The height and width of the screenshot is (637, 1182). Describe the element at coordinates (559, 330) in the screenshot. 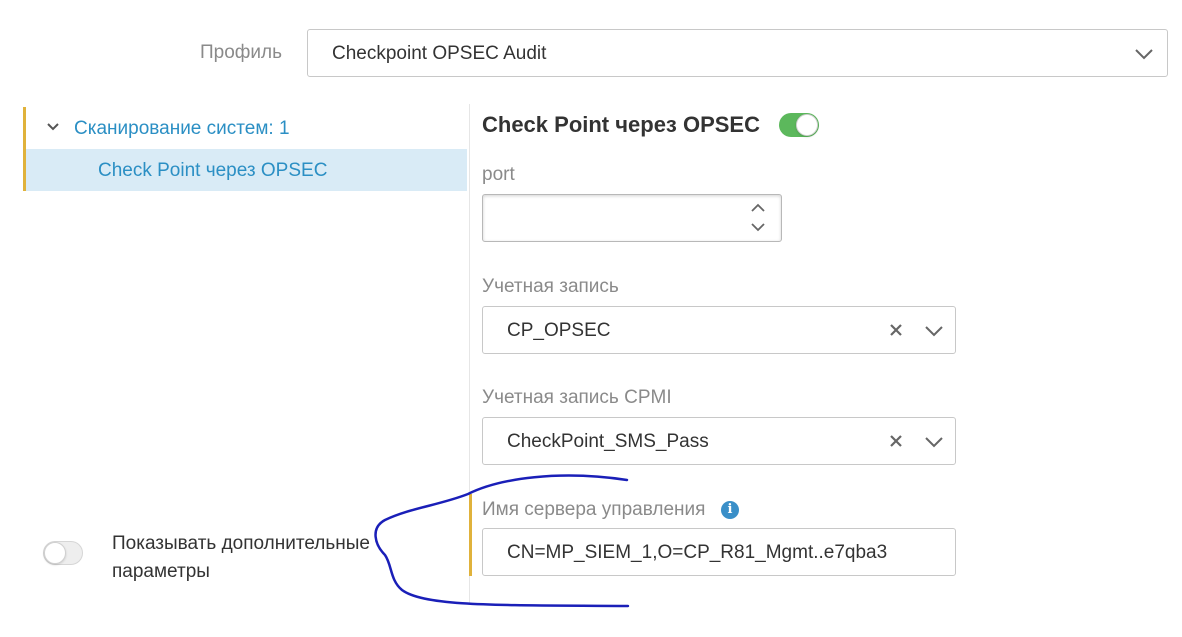

I see `account-value: CP_OPSEC` at that location.